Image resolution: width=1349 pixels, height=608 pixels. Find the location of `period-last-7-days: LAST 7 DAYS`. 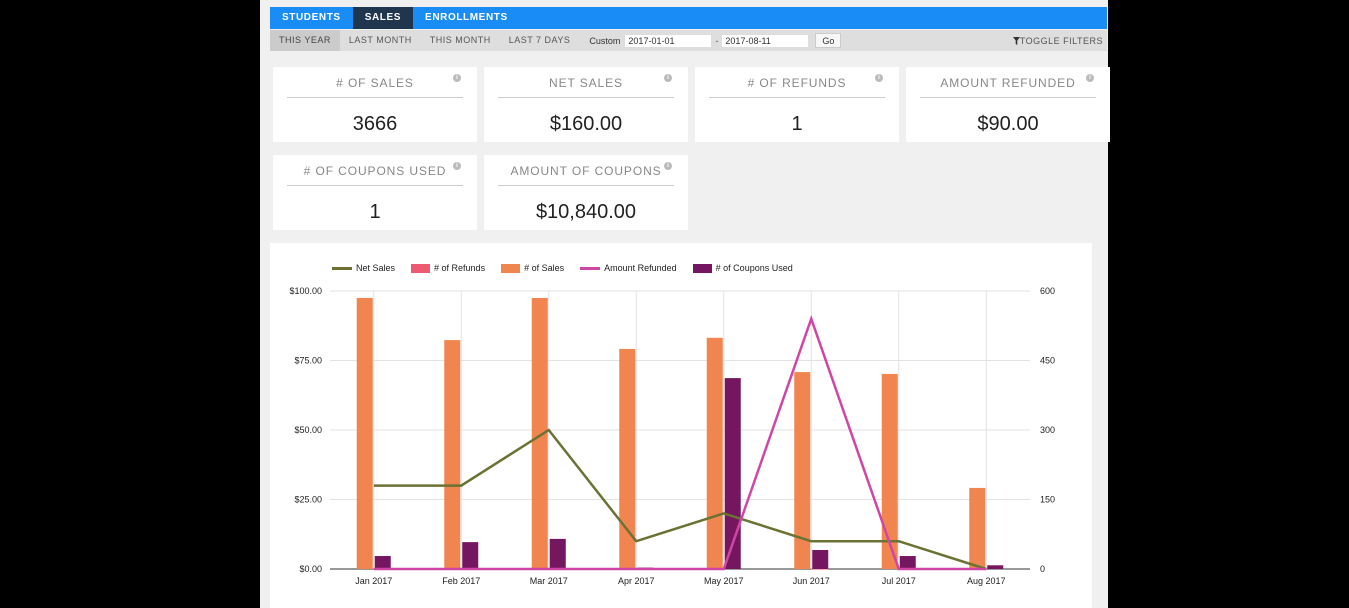

period-last-7-days: LAST 7 DAYS is located at coordinates (540, 40).